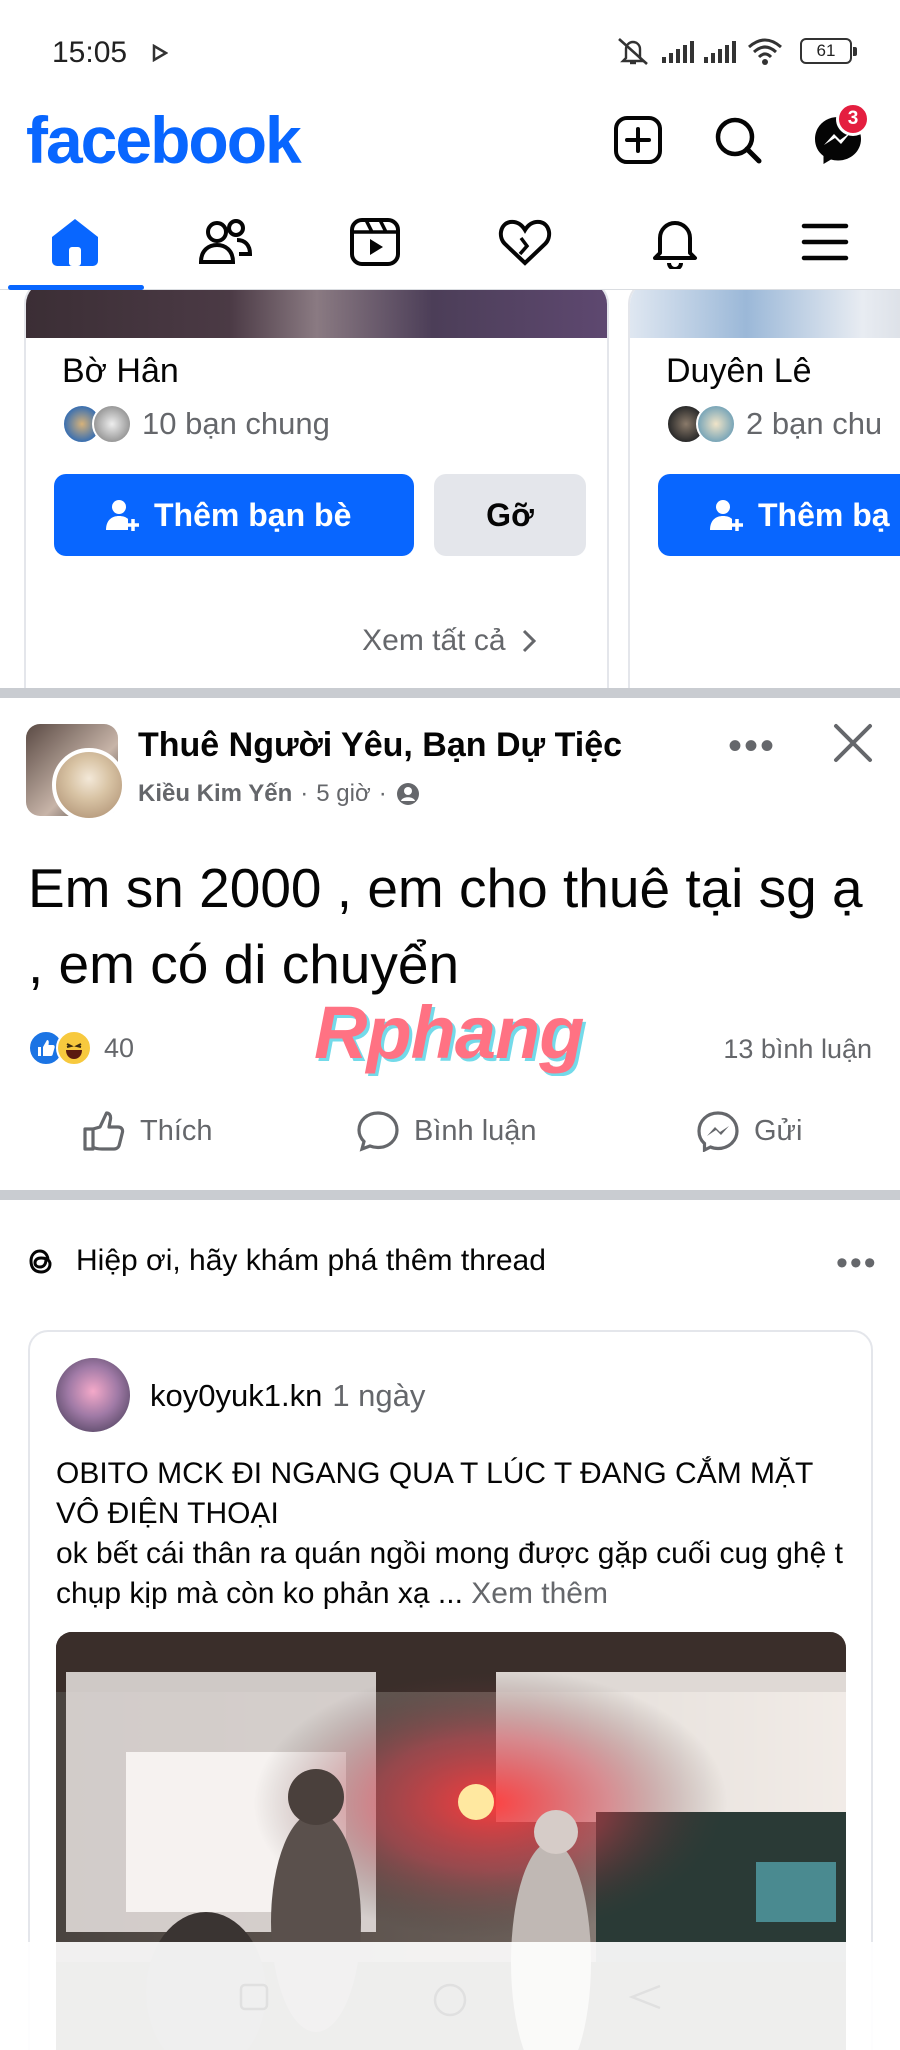 This screenshot has width=900, height=2050. Describe the element at coordinates (89, 785) in the screenshot. I see `author-avatar` at that location.